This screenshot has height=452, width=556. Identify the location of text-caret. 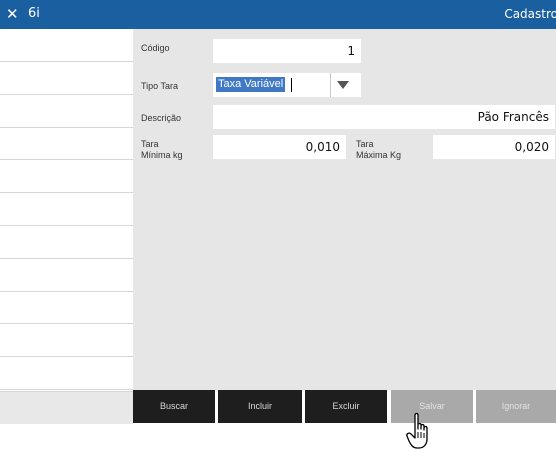
(291, 85).